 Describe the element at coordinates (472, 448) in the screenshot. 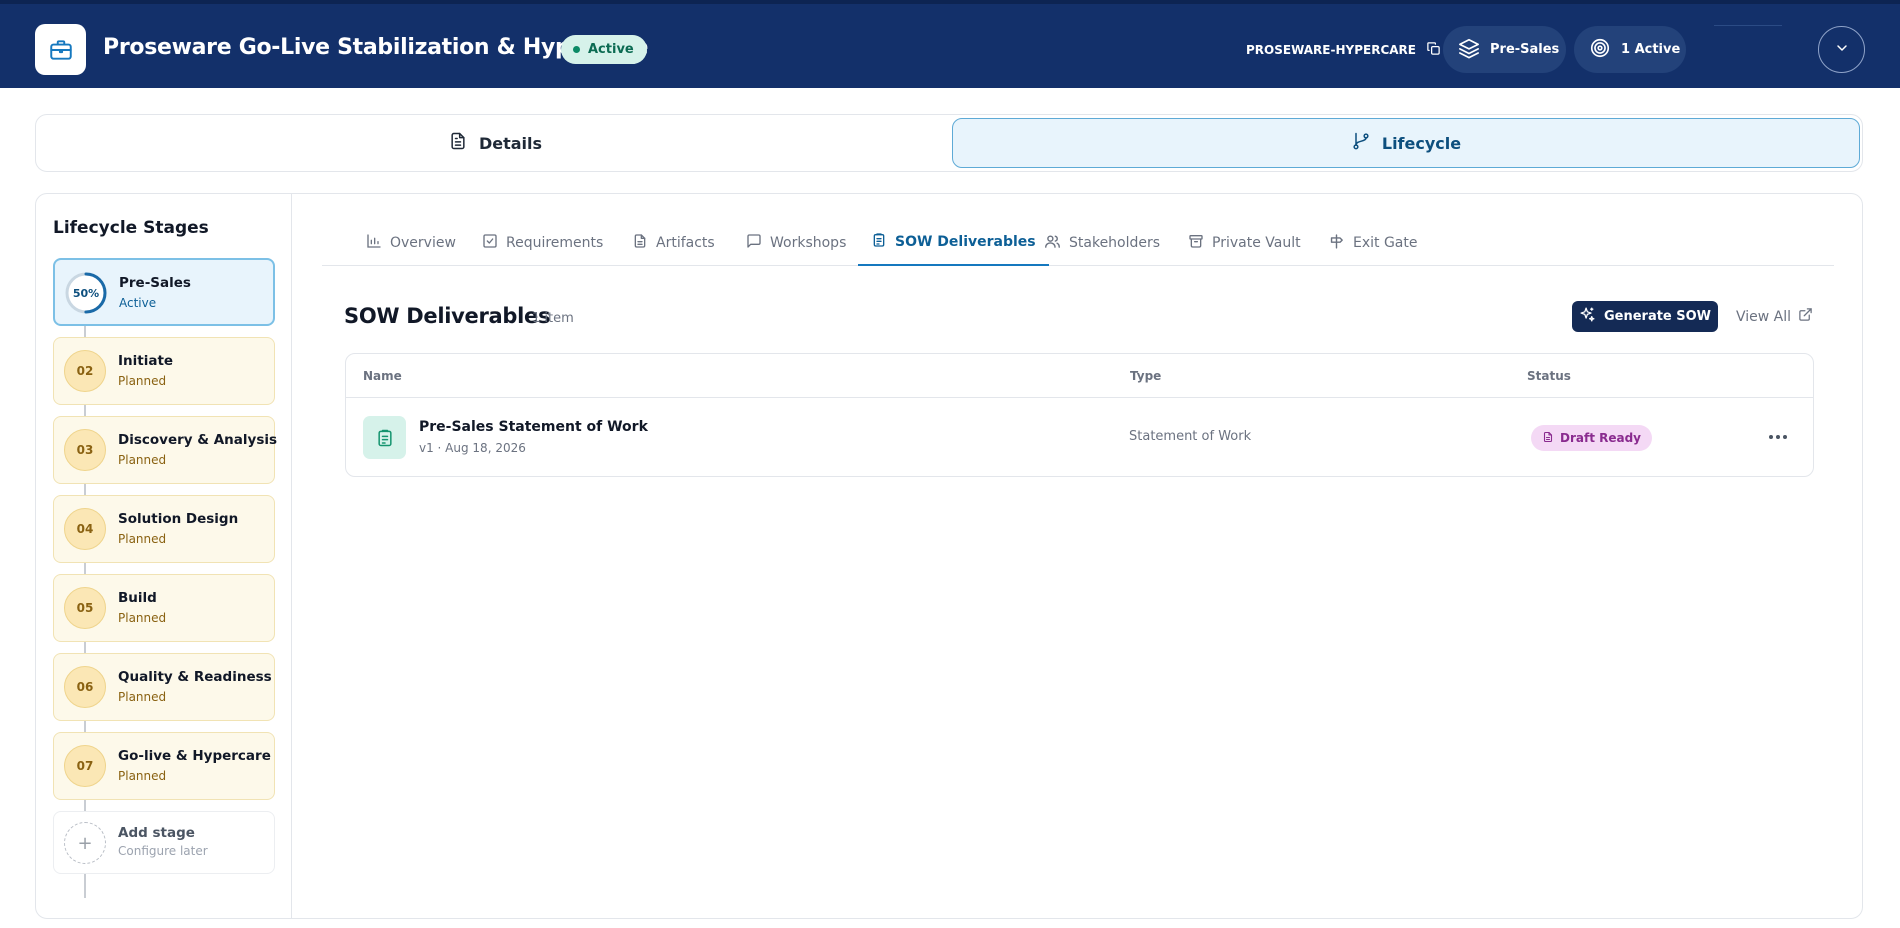

I see `deliverable-meta: v1 · Aug 18, 2026` at that location.